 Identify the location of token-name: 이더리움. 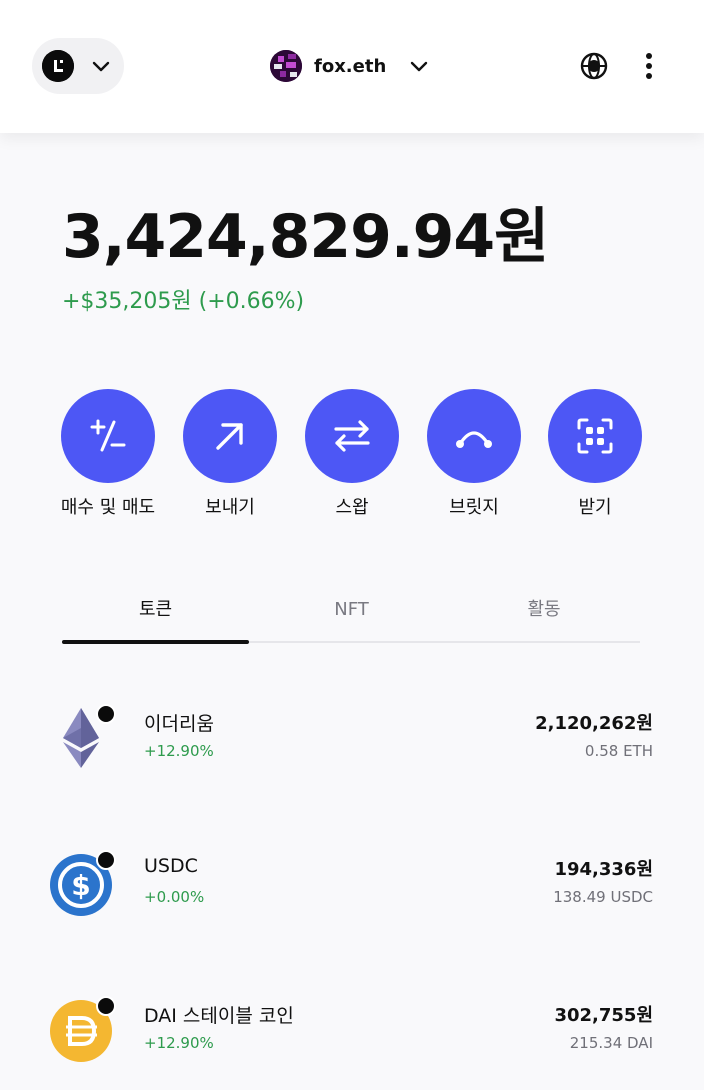
(179, 724).